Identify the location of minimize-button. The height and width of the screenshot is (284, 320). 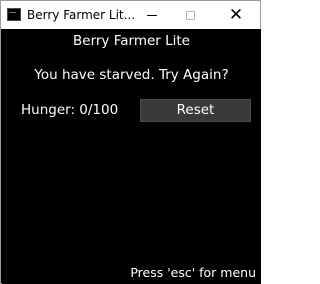
(152, 15).